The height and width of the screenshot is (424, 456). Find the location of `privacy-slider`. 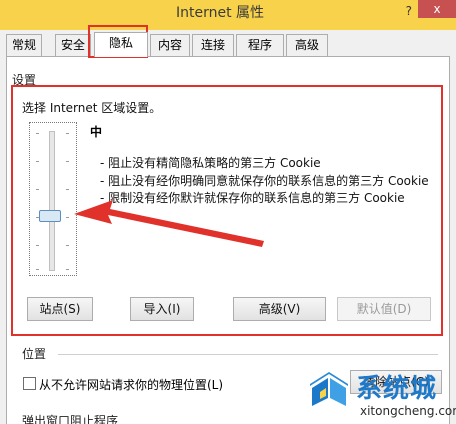

privacy-slider is located at coordinates (53, 199).